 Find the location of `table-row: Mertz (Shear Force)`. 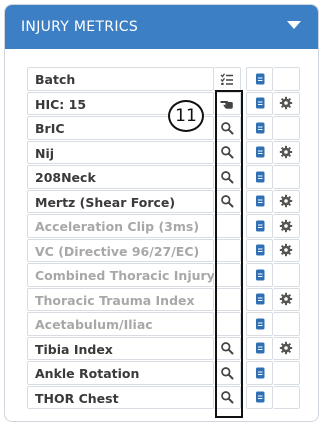

table-row: Mertz (Shear Force) is located at coordinates (169, 202).